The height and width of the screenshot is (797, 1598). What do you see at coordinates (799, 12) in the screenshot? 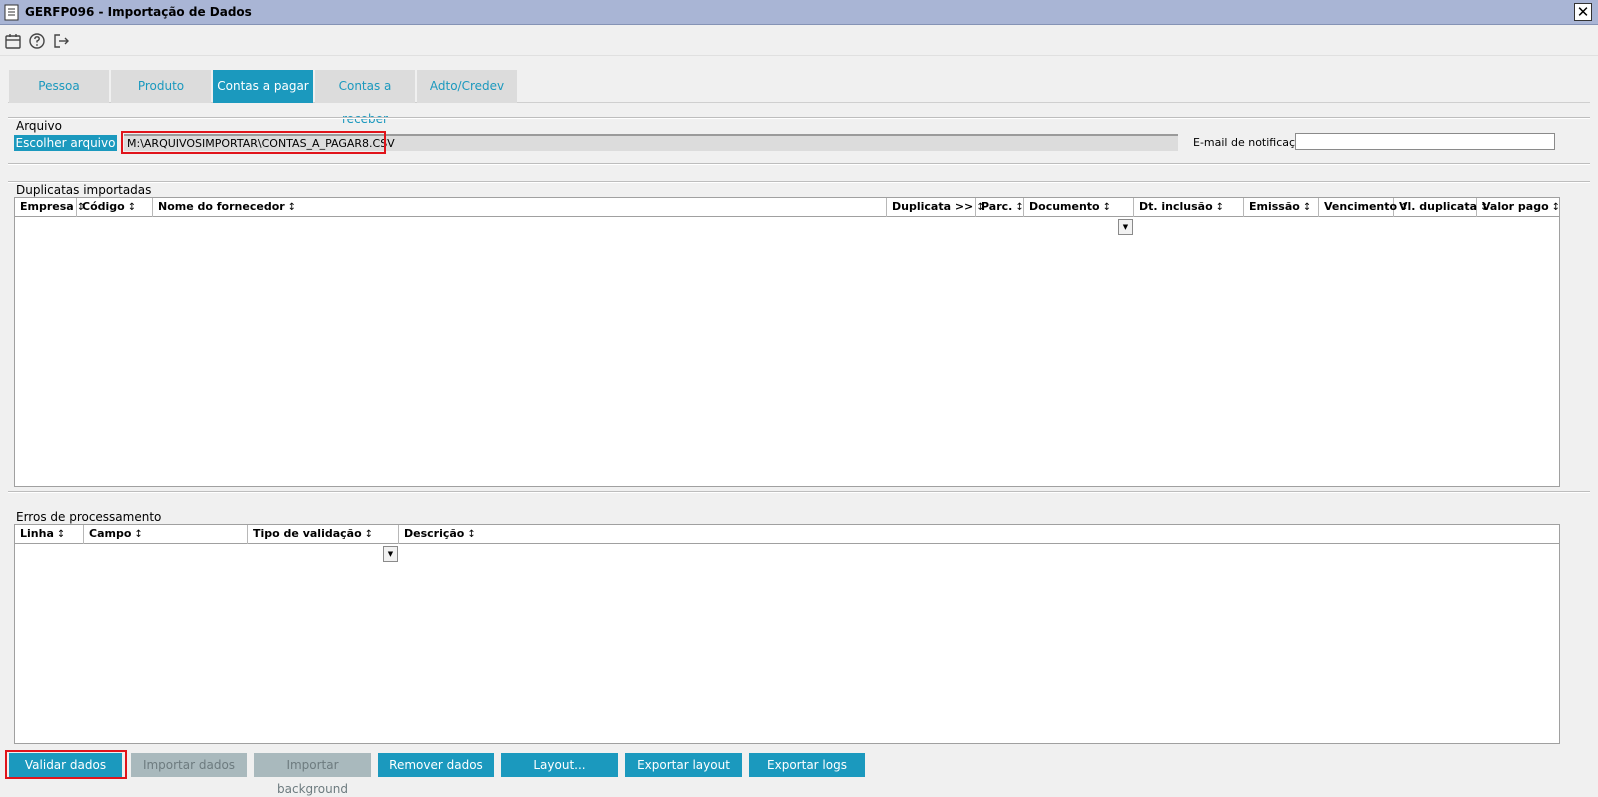
I see `title-bar: GERFP096 - Importação de Dados ✕` at bounding box center [799, 12].